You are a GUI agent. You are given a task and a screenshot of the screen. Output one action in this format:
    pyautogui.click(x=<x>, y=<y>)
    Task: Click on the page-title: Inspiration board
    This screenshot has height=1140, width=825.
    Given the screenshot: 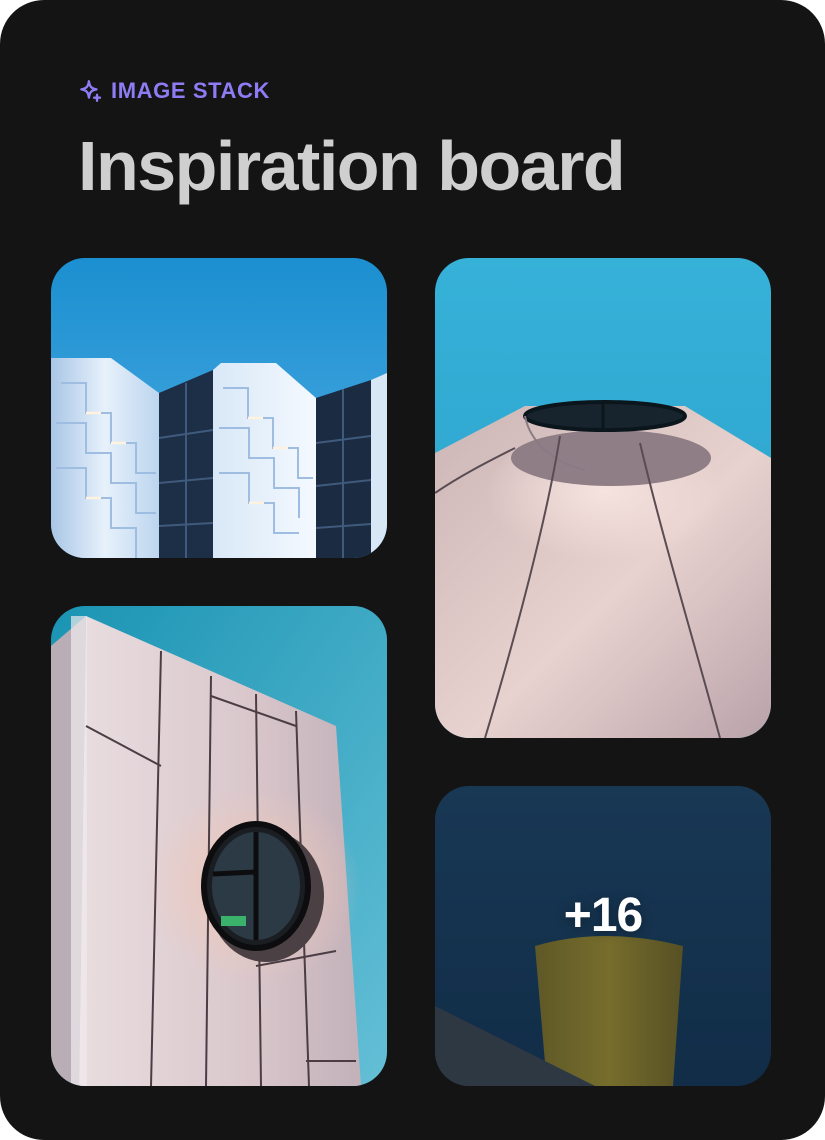 What is the action you would take?
    pyautogui.click(x=352, y=166)
    